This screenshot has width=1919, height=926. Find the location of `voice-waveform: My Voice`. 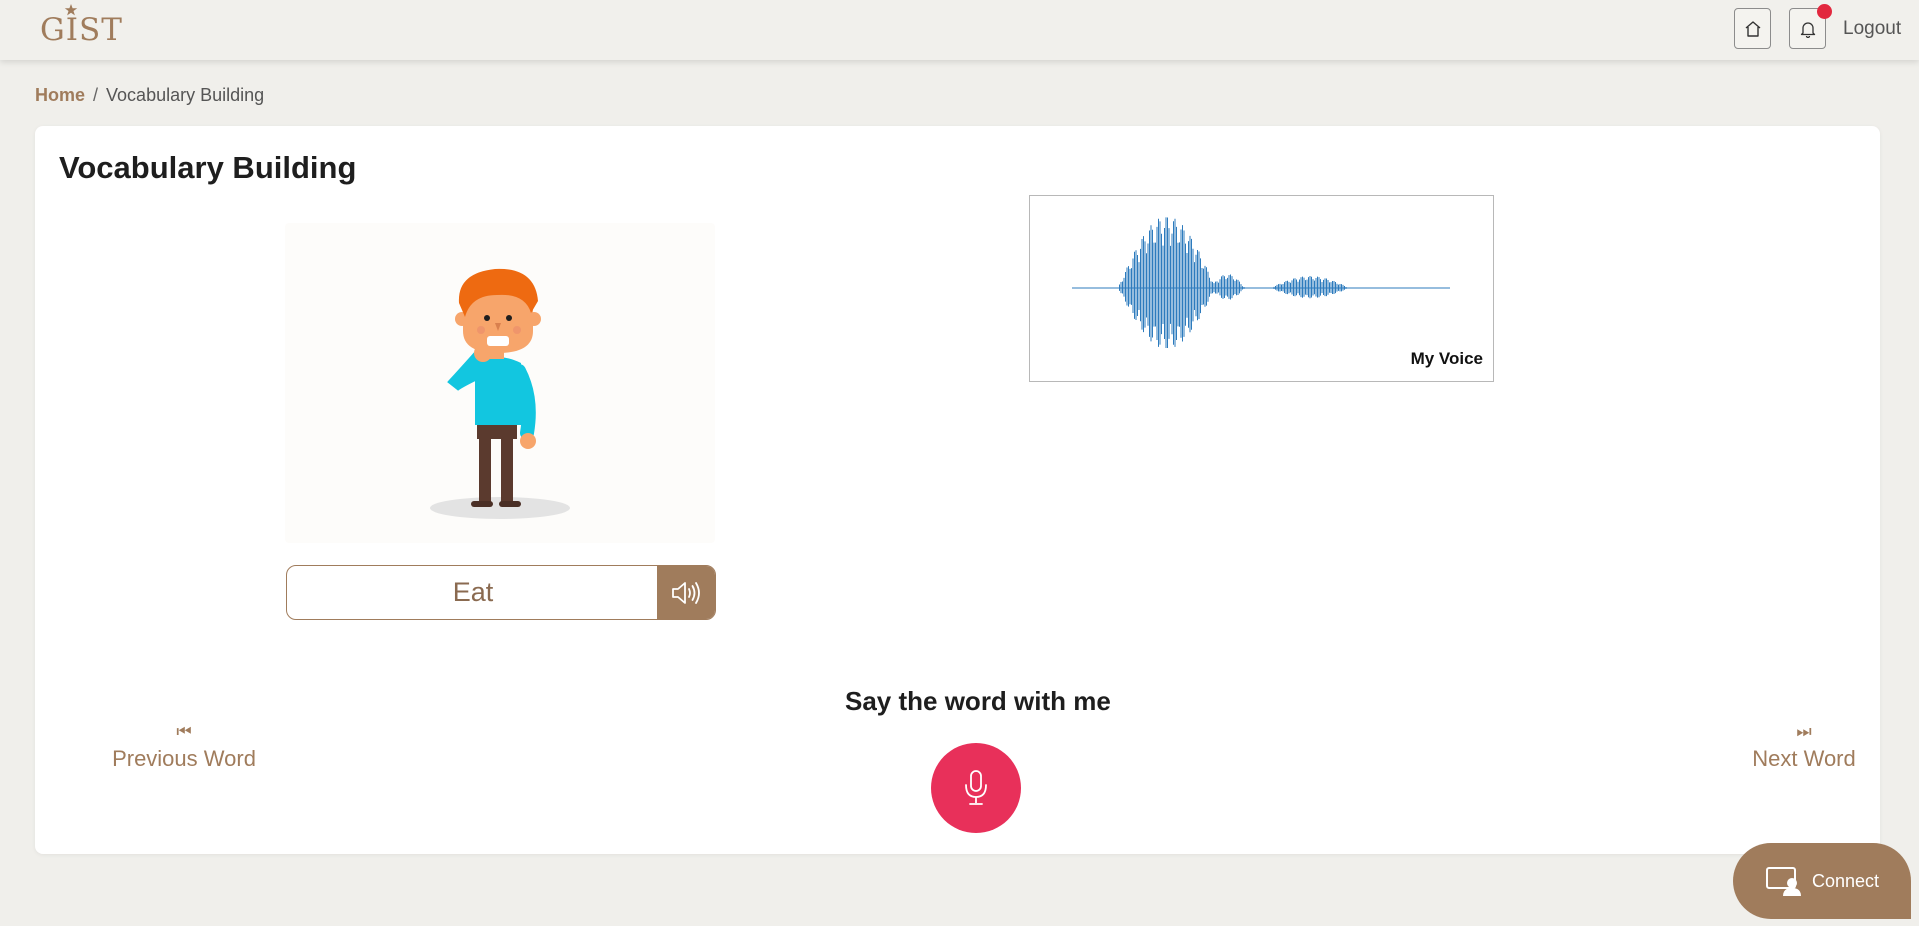

voice-waveform: My Voice is located at coordinates (1261, 288).